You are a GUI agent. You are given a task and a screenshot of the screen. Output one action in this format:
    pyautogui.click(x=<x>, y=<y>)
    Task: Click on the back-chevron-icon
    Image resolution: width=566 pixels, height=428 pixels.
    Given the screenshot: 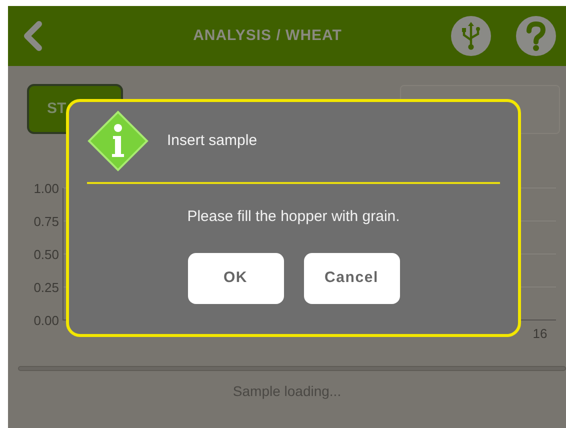 What is the action you would take?
    pyautogui.click(x=33, y=36)
    